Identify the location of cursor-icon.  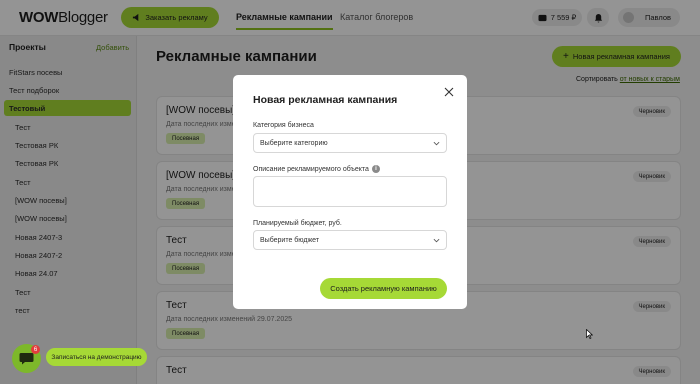
(589, 334).